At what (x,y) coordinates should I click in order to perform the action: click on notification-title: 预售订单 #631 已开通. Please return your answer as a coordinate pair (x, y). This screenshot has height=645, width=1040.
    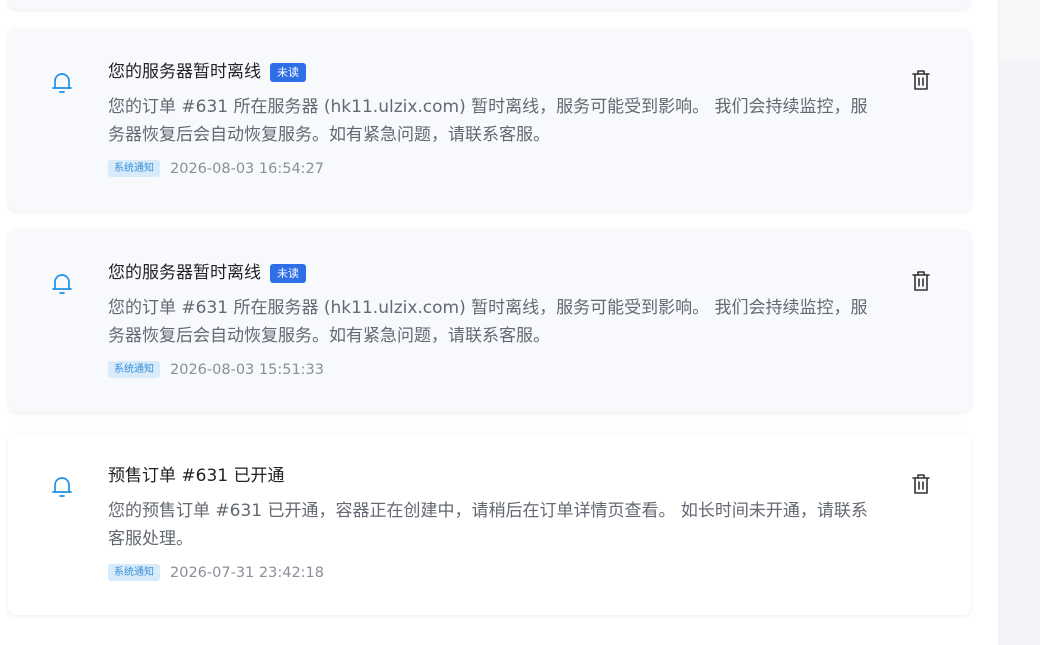
    Looking at the image, I should click on (196, 476).